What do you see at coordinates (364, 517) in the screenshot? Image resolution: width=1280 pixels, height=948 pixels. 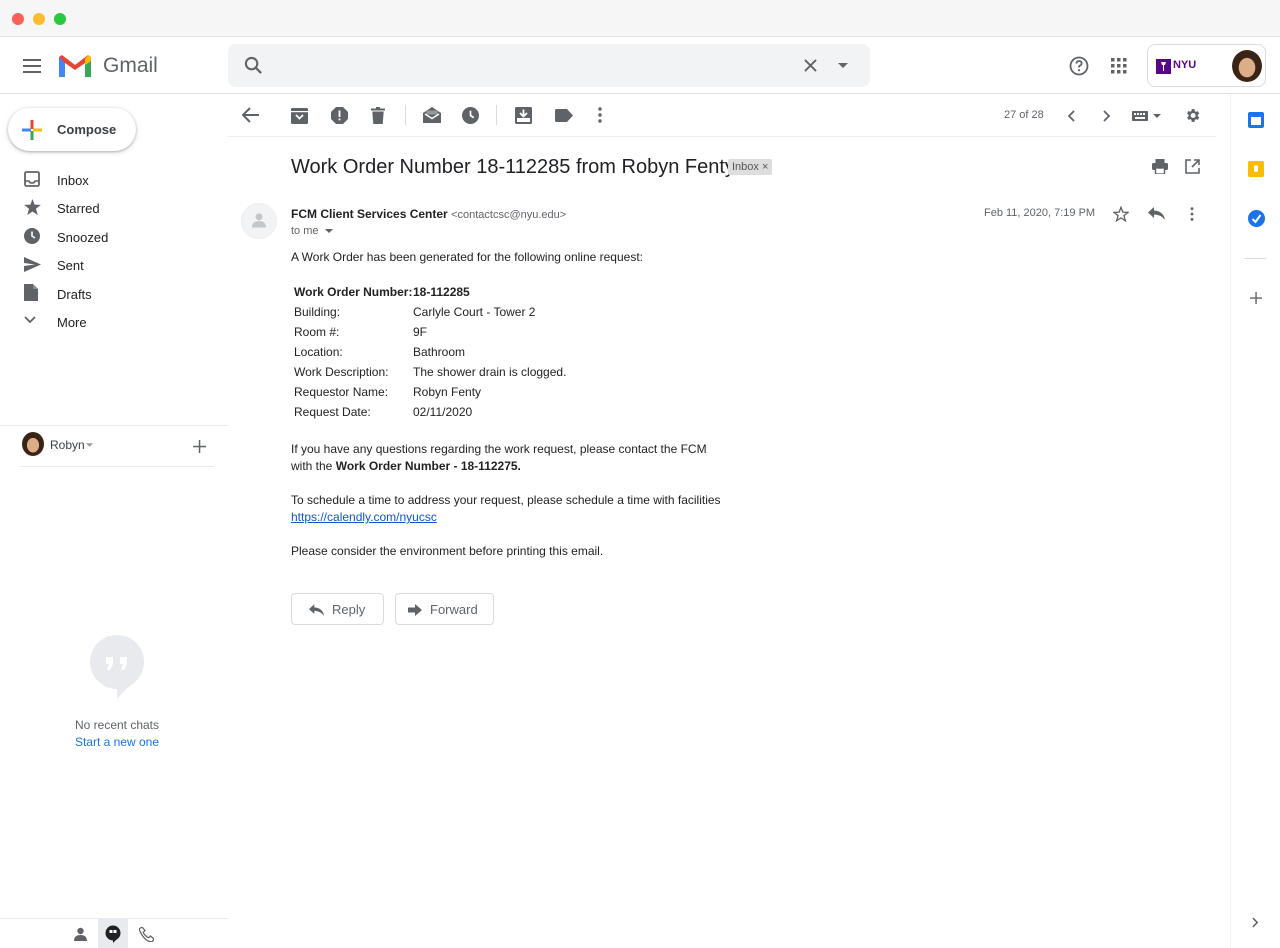 I see `calendly-link: https://calendly.com/nyucsc` at bounding box center [364, 517].